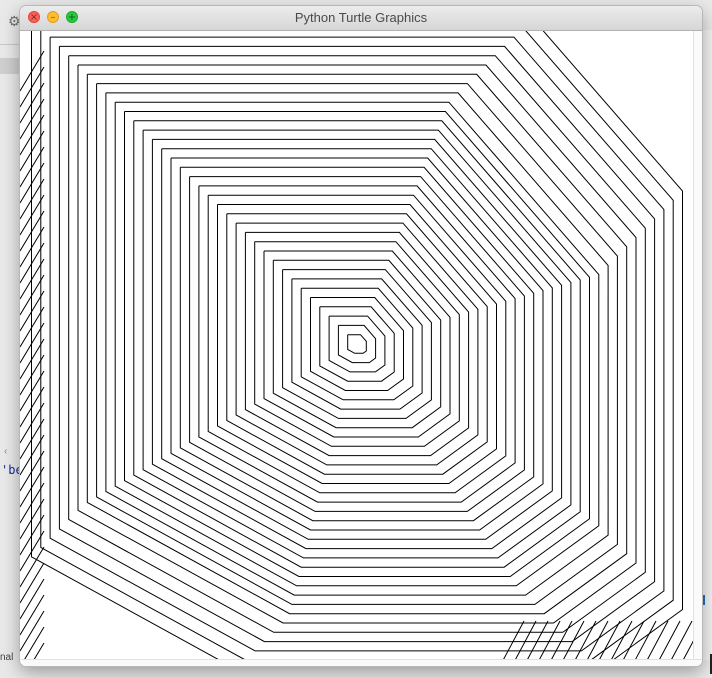 The image size is (712, 678). Describe the element at coordinates (7, 657) in the screenshot. I see `status-fragment: nal` at that location.